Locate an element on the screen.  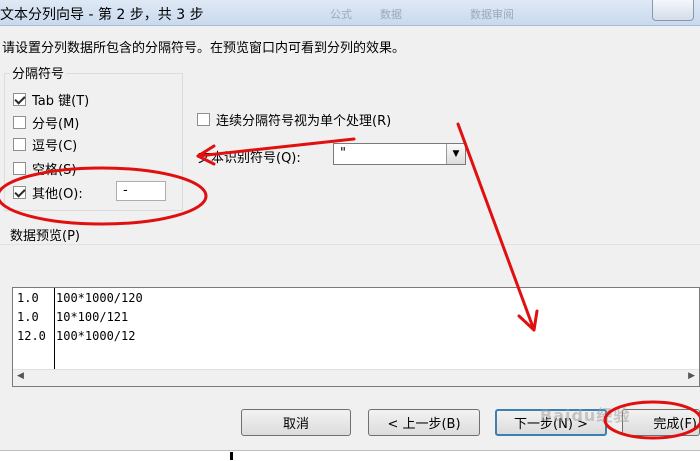
delimiter-space-option: 空格(S) is located at coordinates (44, 168).